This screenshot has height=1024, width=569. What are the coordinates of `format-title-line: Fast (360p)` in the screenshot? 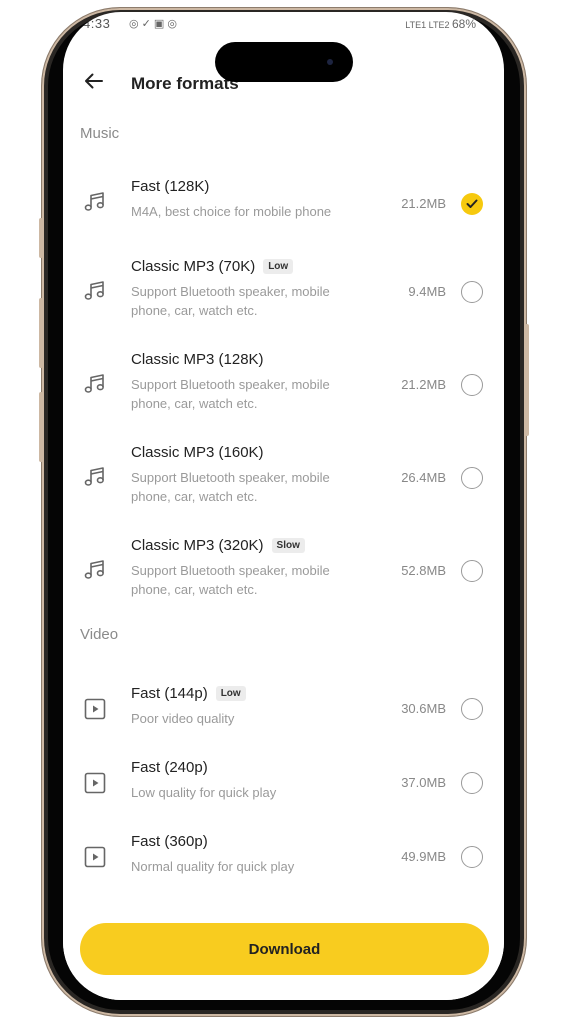 It's located at (169, 841).